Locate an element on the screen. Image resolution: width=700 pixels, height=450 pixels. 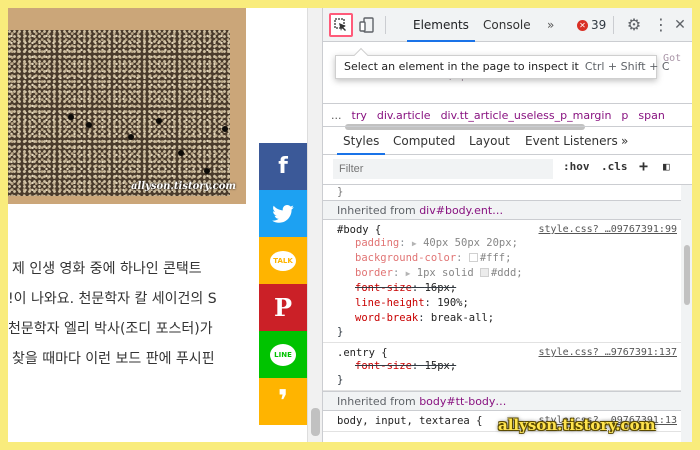
error-icon: ✕ is located at coordinates (582, 25).